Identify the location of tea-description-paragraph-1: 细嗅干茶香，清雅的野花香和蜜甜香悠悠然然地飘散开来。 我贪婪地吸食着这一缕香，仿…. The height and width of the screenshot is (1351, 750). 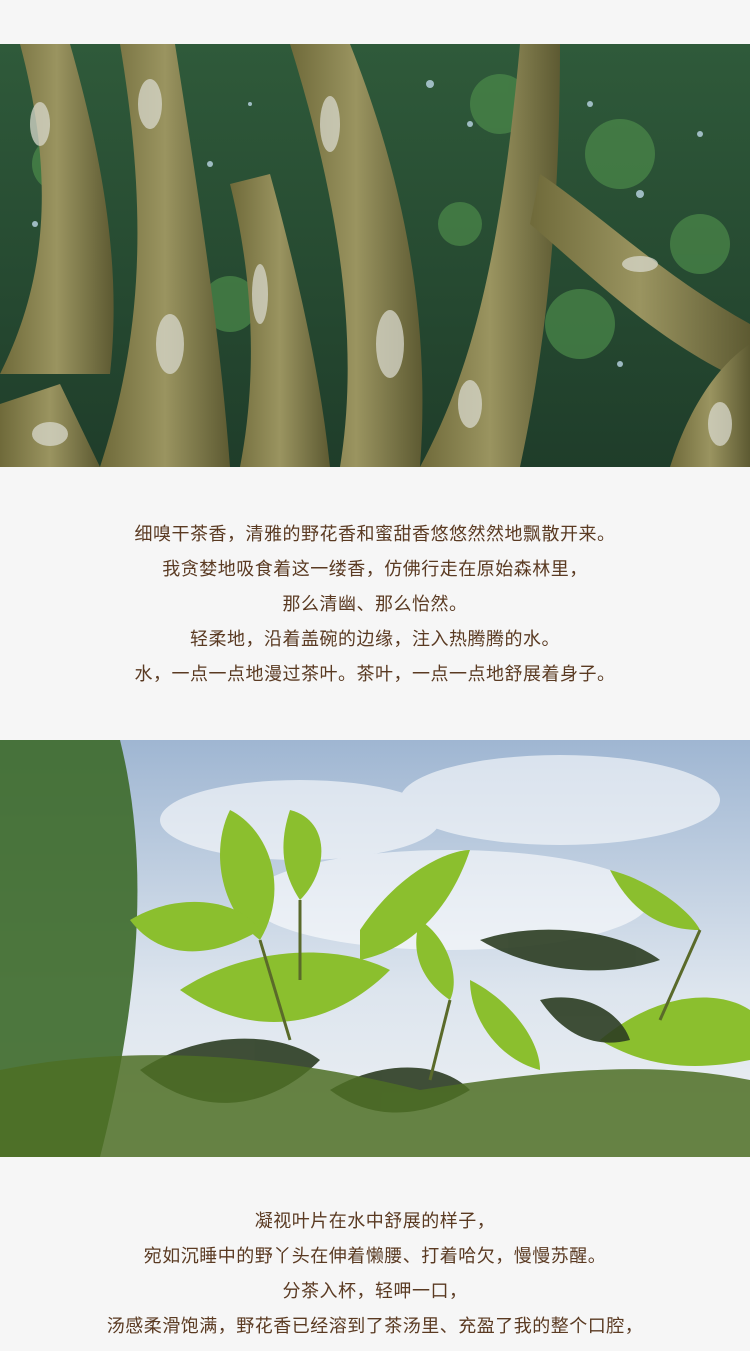
(375, 604).